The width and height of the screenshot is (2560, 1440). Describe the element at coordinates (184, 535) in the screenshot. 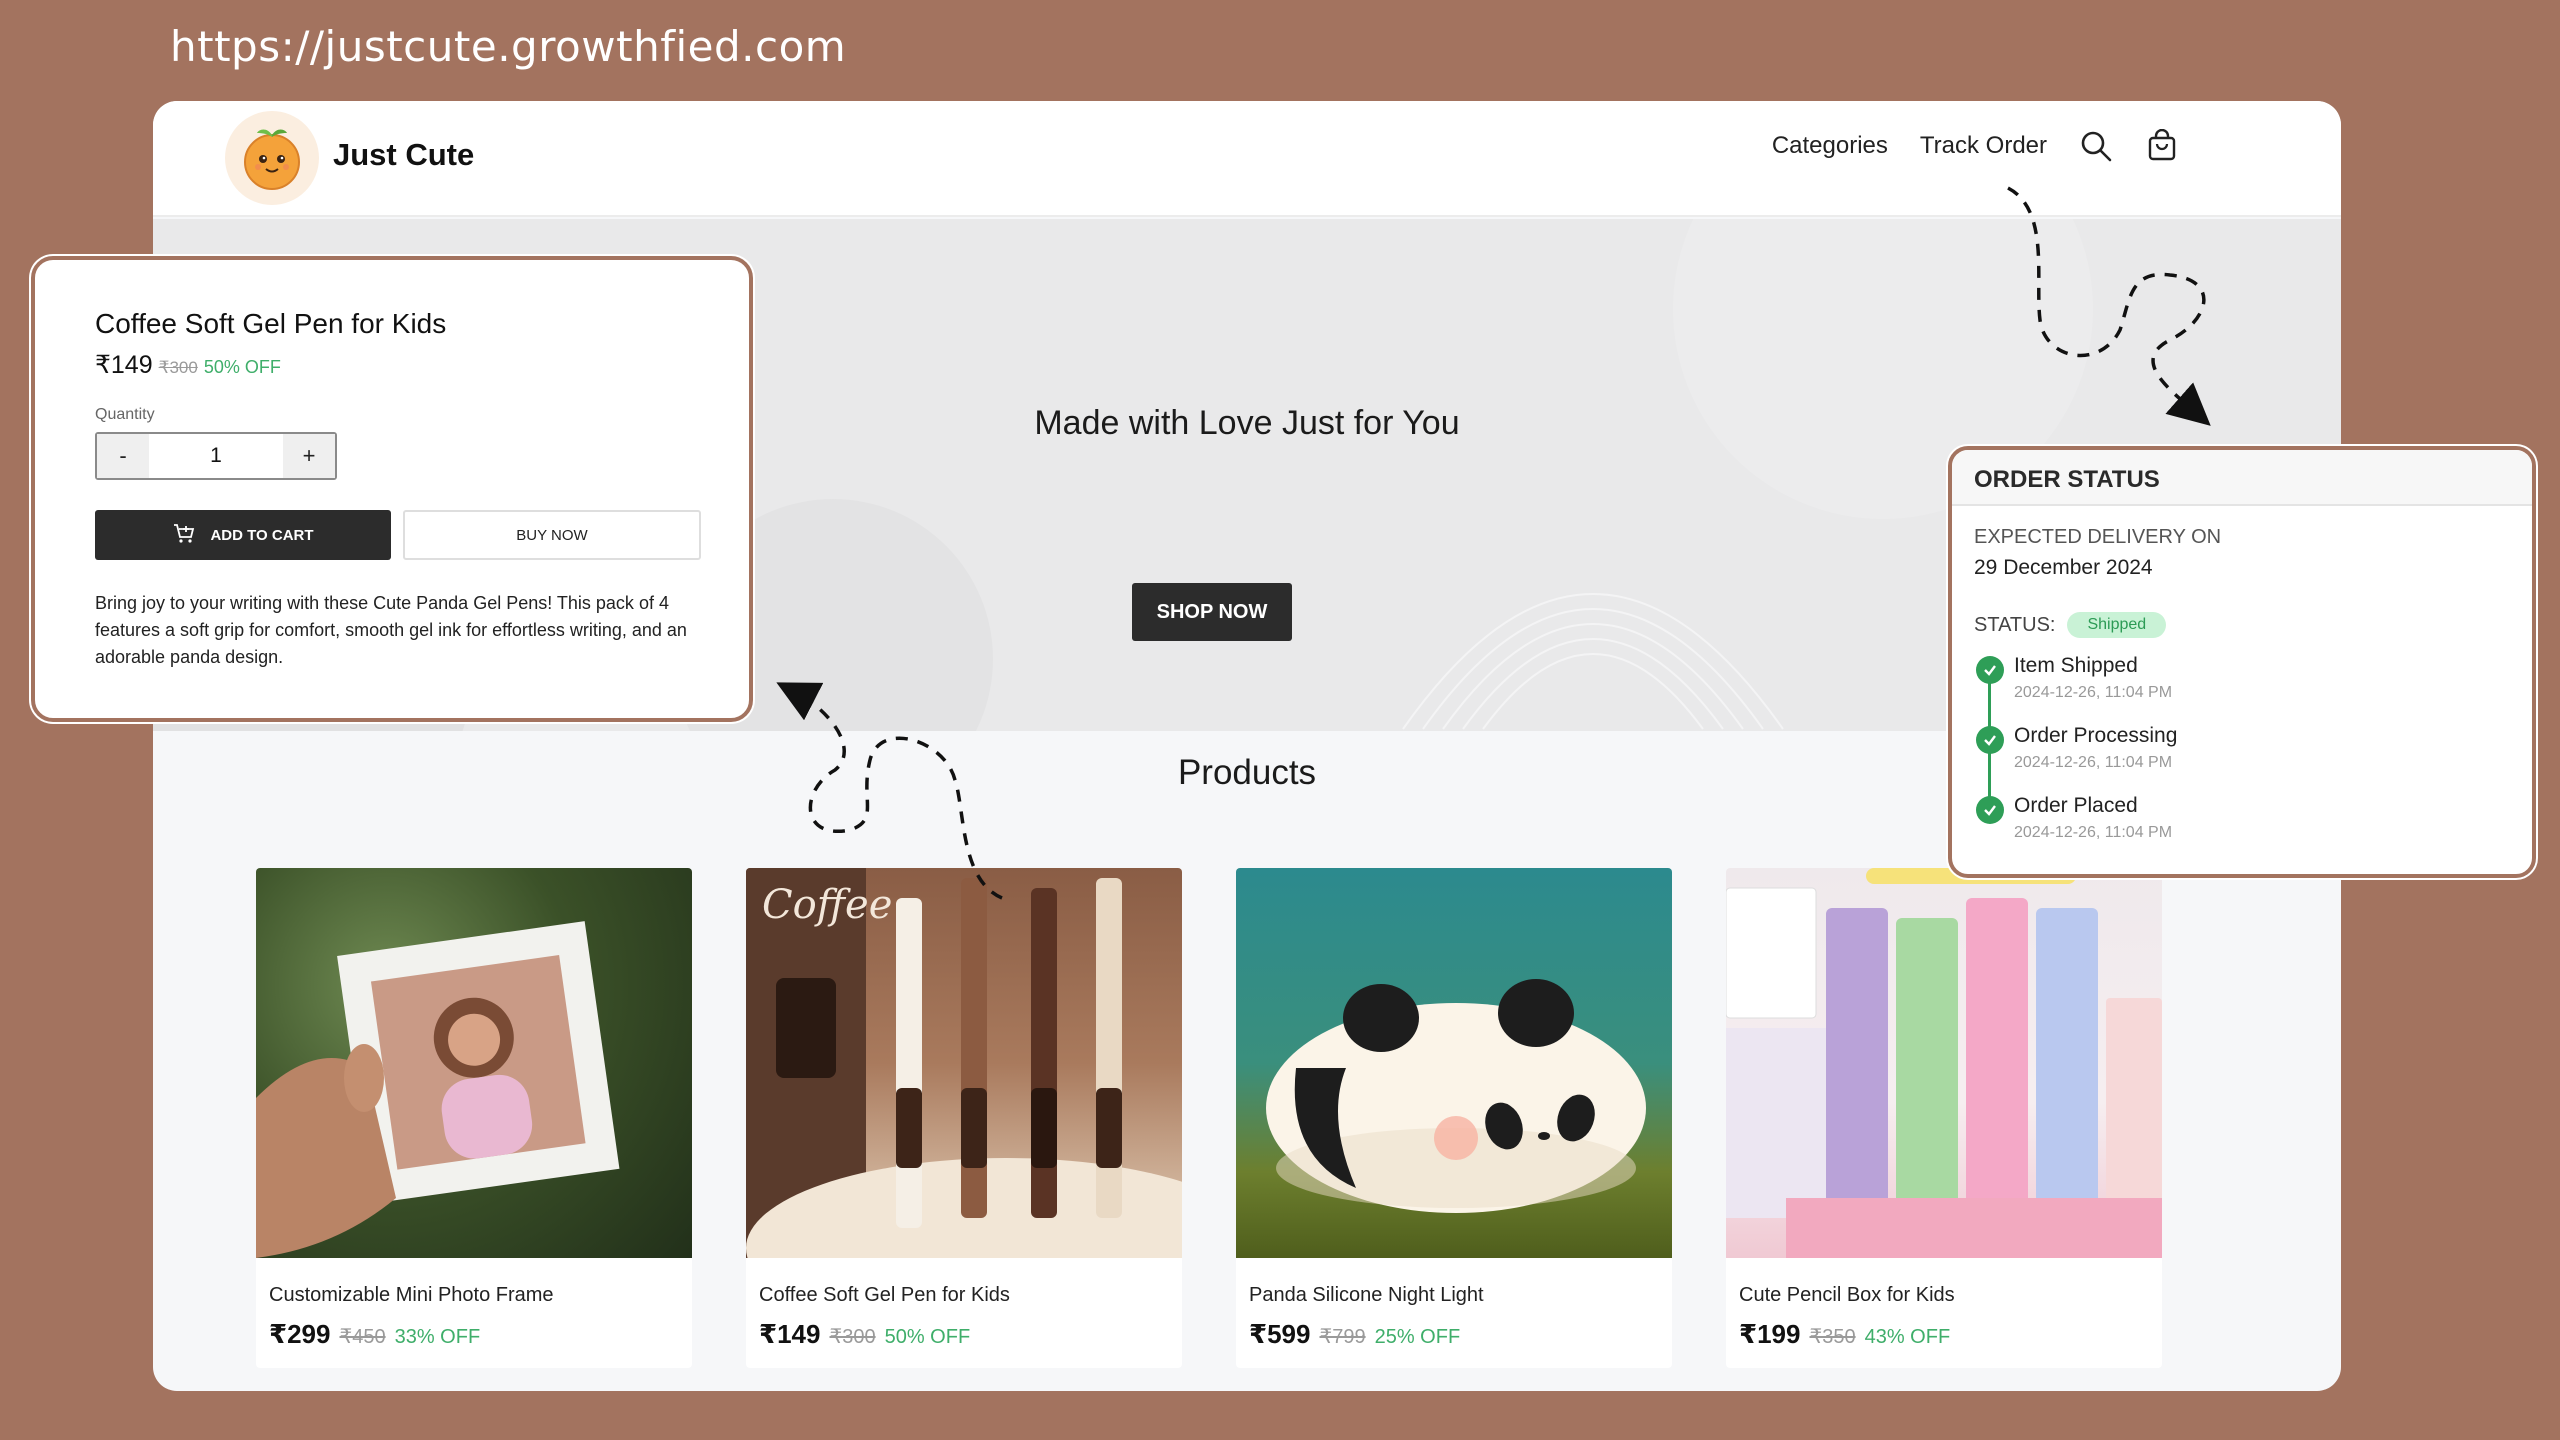

I see `add-cart-icon` at that location.